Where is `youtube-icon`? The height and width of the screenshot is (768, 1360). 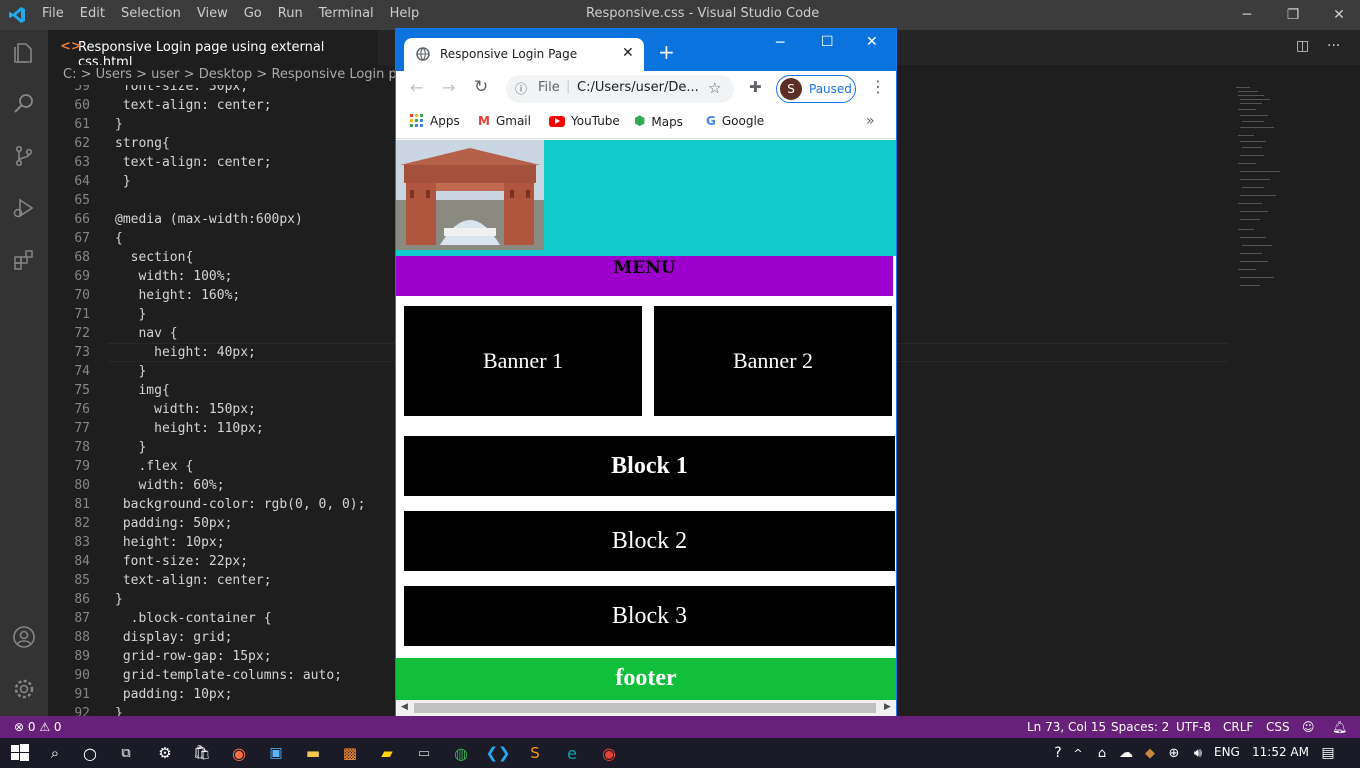
youtube-icon is located at coordinates (557, 121).